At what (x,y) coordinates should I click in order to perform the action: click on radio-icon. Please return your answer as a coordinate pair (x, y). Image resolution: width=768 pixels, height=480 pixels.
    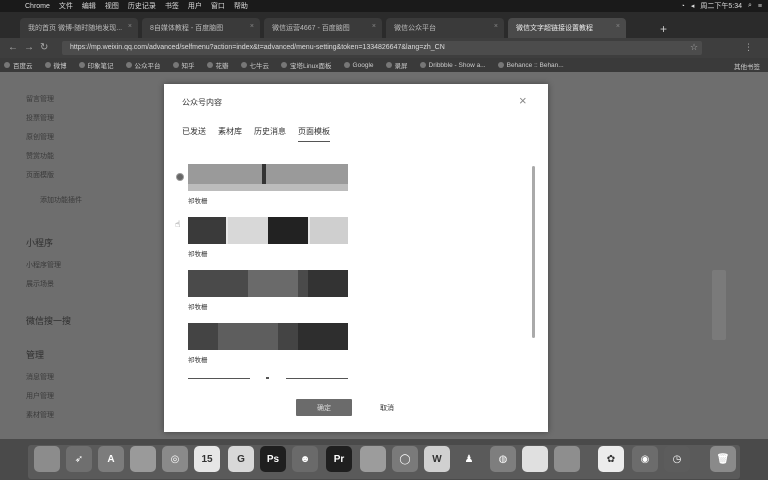
    Looking at the image, I should click on (180, 177).